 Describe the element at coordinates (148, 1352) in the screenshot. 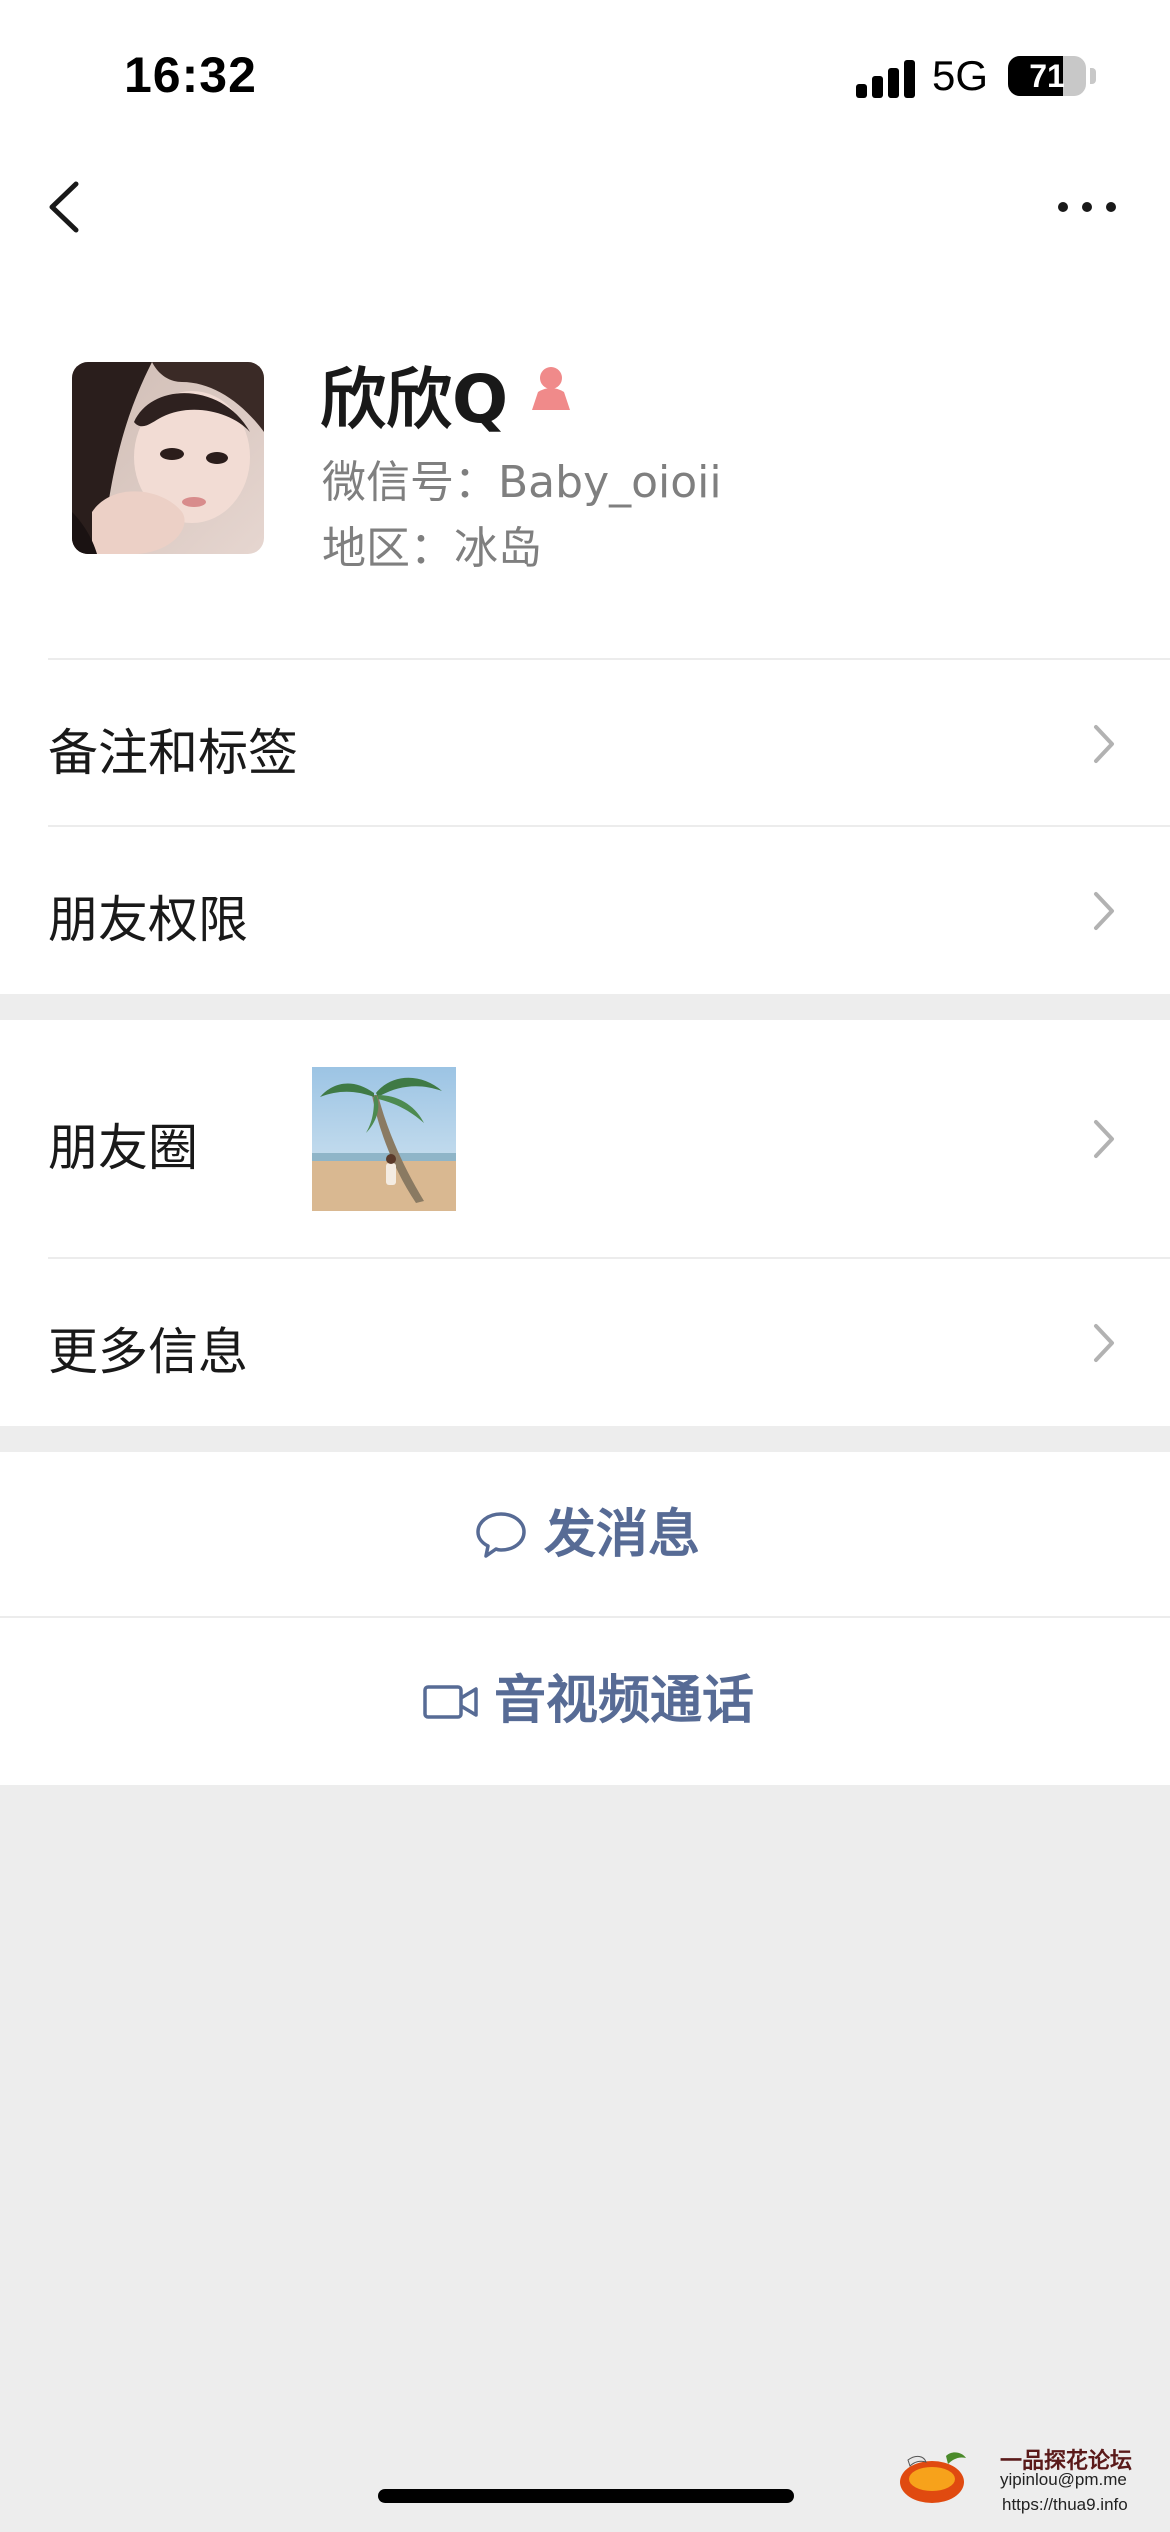

I see `more-info-label: 更多信息` at that location.